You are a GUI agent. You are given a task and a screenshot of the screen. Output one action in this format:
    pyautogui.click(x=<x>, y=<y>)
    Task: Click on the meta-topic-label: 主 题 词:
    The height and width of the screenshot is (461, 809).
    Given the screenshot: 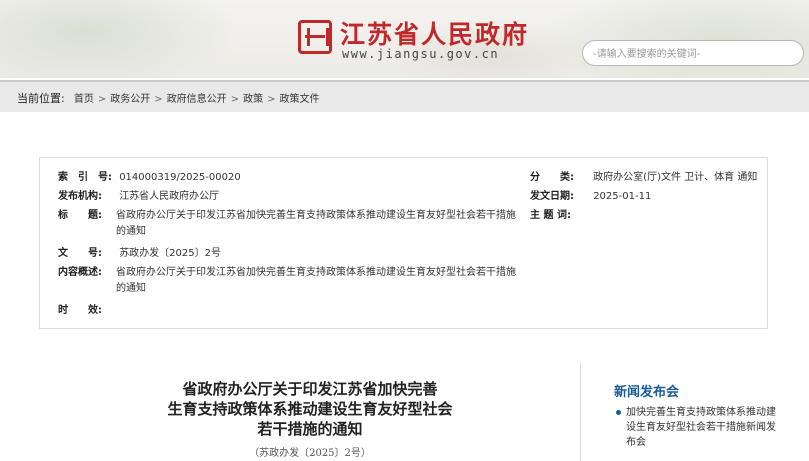 What is the action you would take?
    pyautogui.click(x=550, y=215)
    